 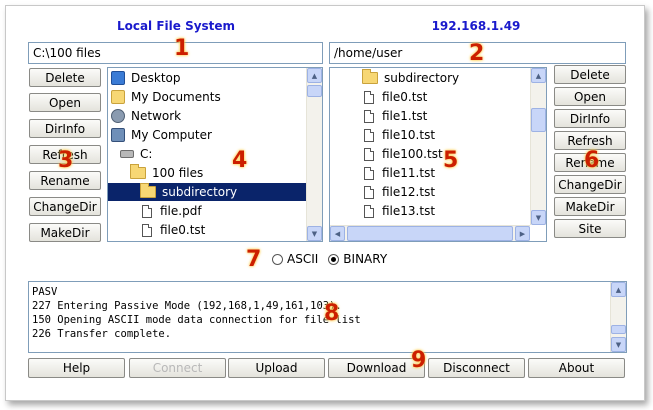 I want to click on binary-radio, so click(x=334, y=259).